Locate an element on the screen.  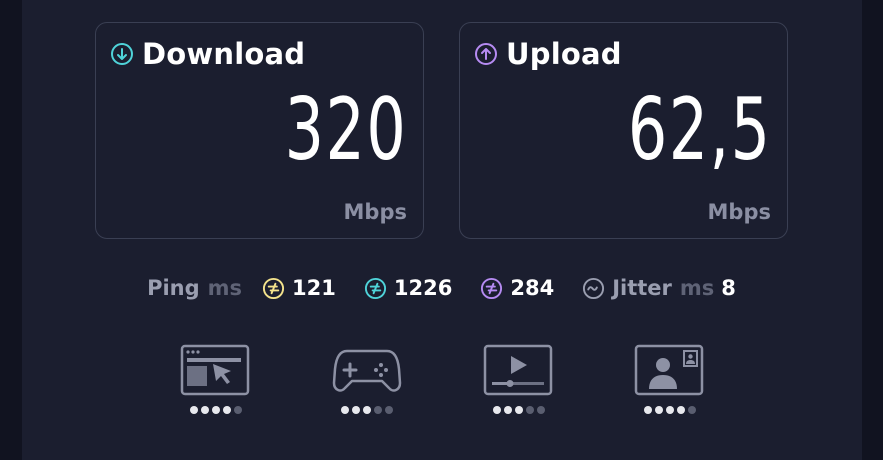
app-video-streaming is located at coordinates (519, 384).